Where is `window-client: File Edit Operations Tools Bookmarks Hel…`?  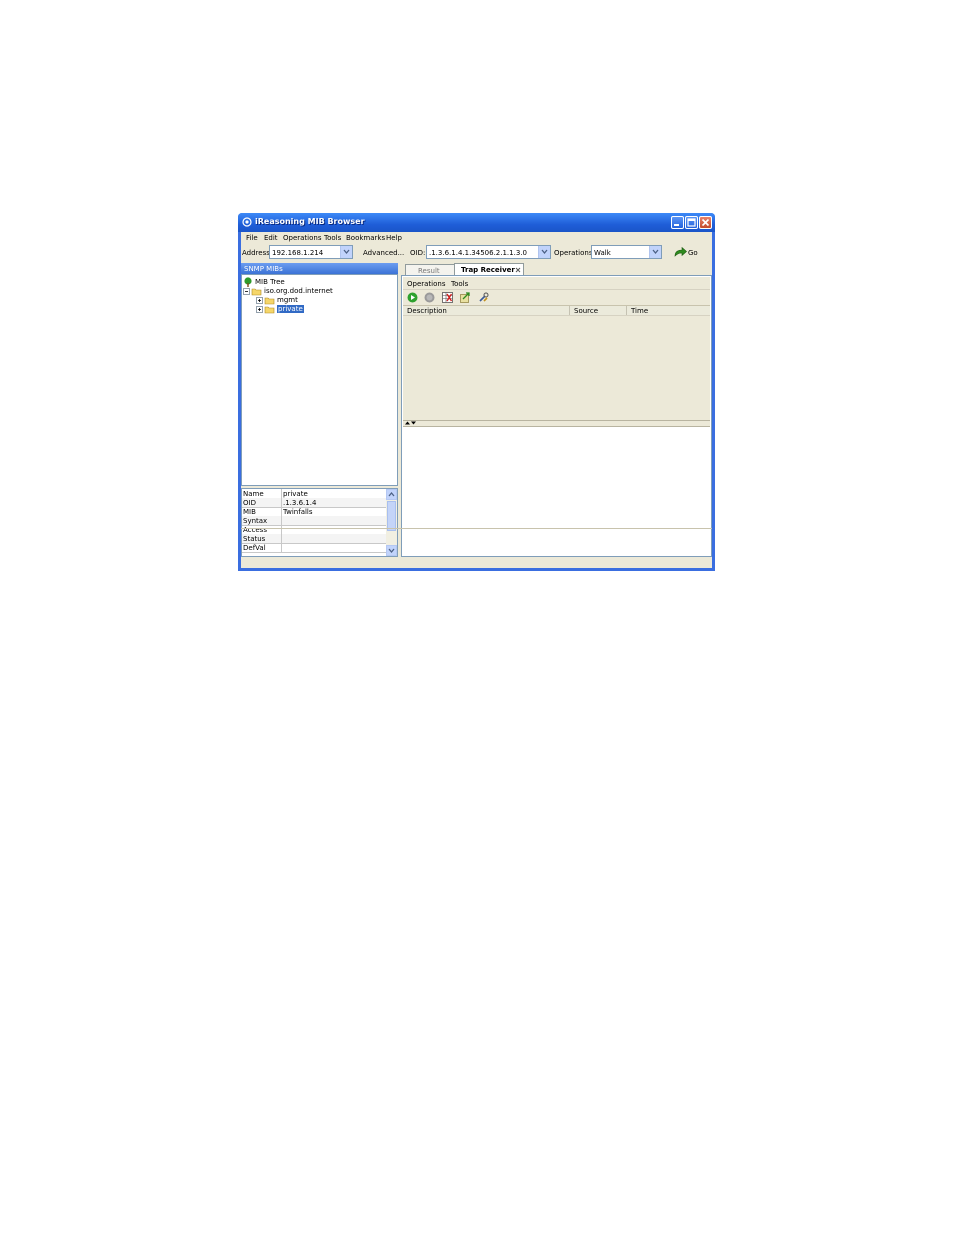
window-client: File Edit Operations Tools Bookmarks Hel… is located at coordinates (476, 400).